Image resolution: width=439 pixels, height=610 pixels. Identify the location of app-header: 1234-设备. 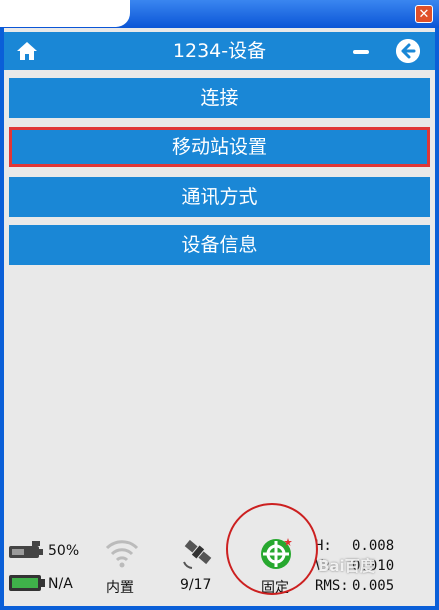
(219, 51).